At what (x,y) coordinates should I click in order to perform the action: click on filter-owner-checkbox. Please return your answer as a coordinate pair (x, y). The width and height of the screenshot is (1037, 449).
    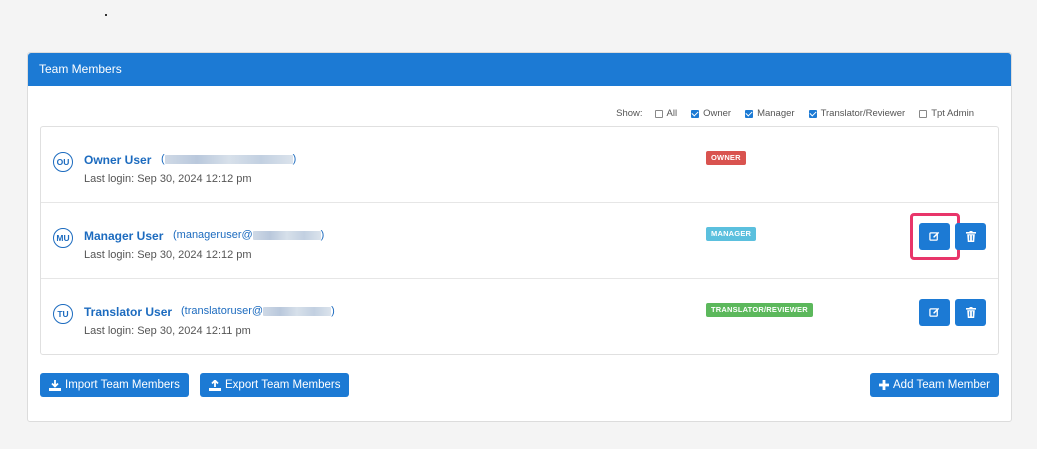
    Looking at the image, I should click on (695, 113).